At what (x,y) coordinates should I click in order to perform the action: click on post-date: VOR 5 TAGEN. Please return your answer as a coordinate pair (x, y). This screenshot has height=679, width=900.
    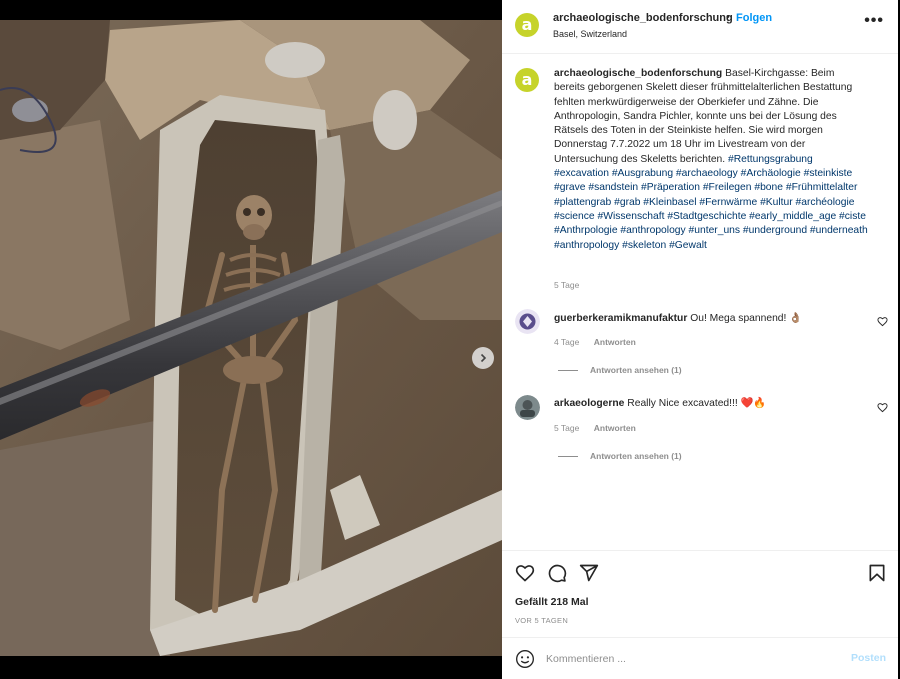
    Looking at the image, I should click on (542, 620).